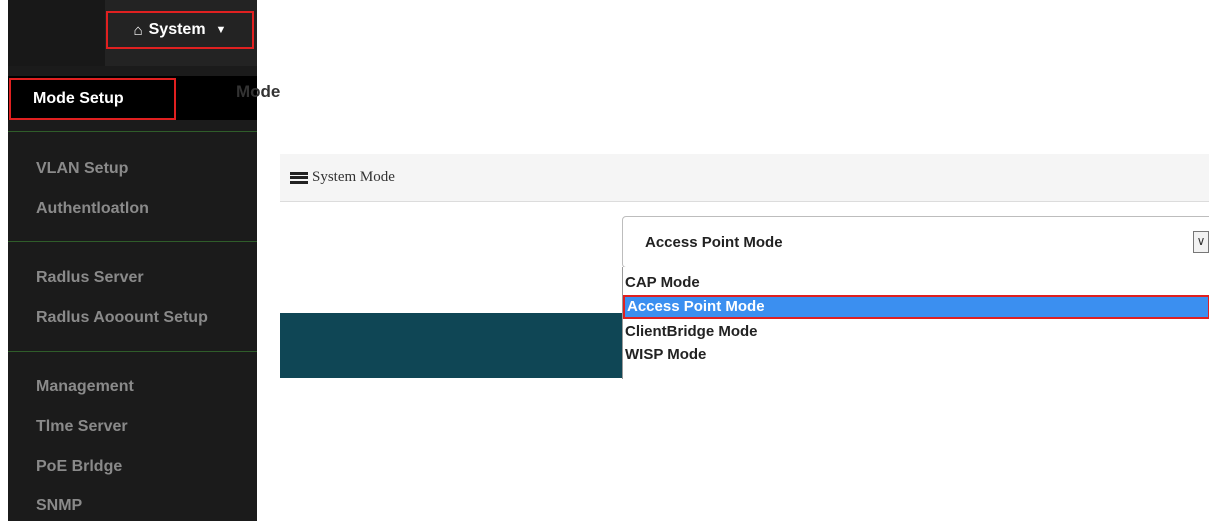 The image size is (1209, 521). I want to click on sidebar-item-label: Mode Setup, so click(78, 98).